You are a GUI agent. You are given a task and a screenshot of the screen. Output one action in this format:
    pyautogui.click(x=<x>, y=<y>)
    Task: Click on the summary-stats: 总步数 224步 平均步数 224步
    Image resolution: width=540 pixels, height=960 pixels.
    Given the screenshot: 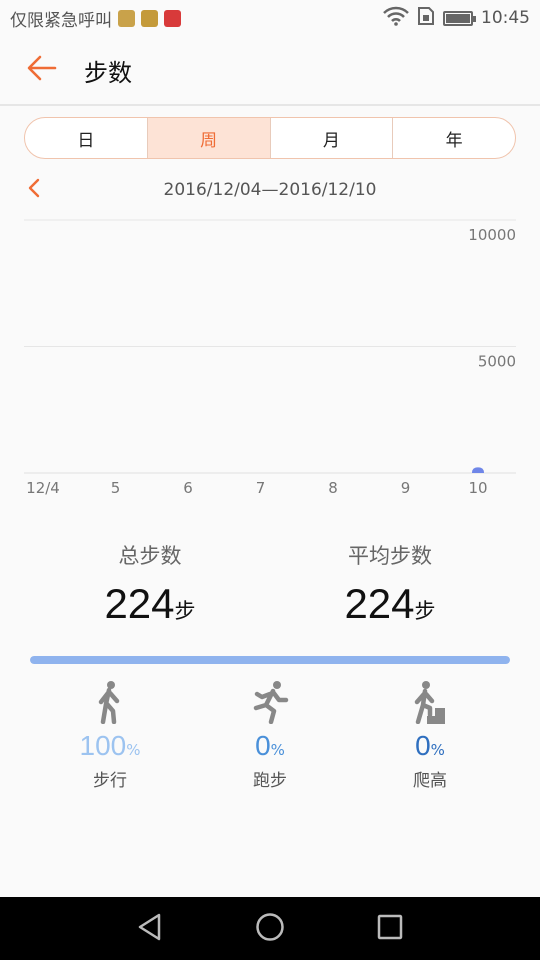 What is the action you would take?
    pyautogui.click(x=270, y=590)
    